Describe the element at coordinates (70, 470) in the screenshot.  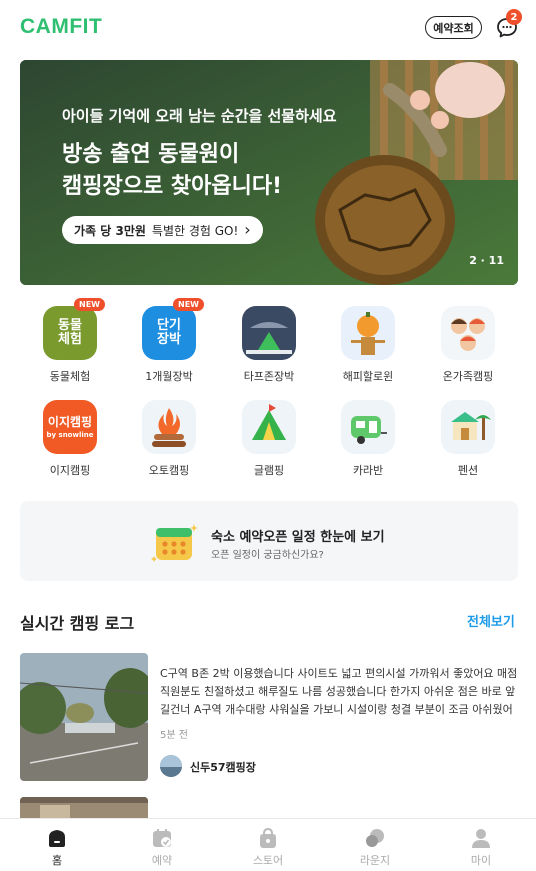
I see `category-label: 이지캠핑` at that location.